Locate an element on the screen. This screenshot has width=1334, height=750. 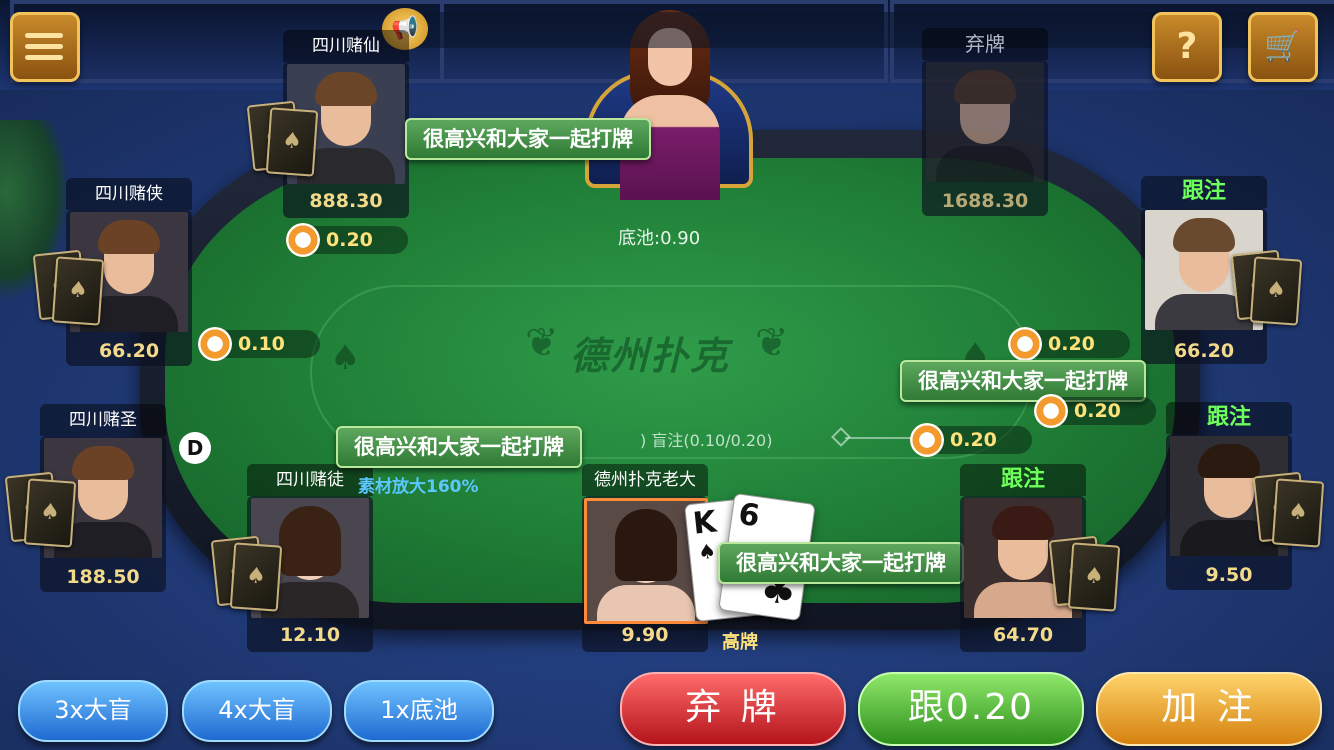
call-button: 跟0.20 is located at coordinates (971, 709).